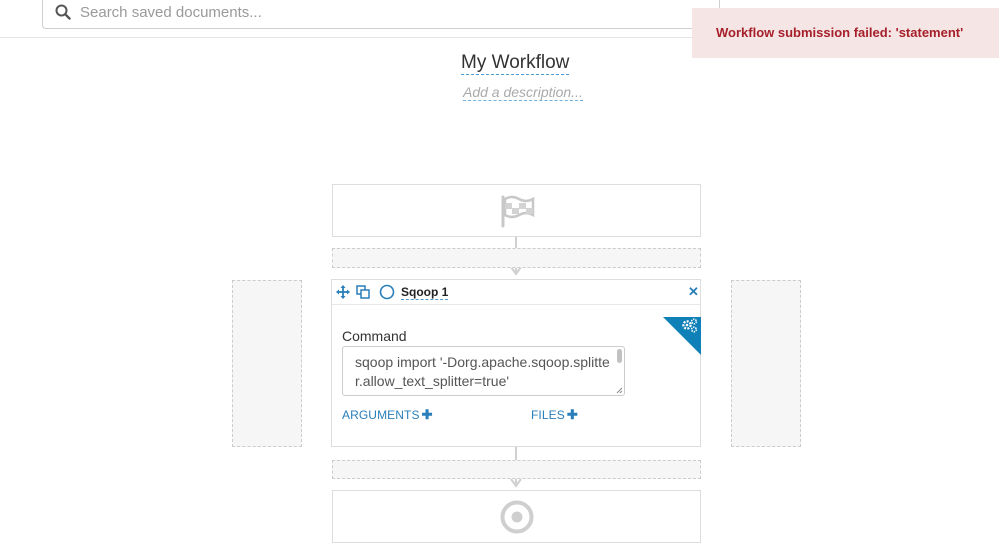 This screenshot has width=999, height=555. What do you see at coordinates (693, 292) in the screenshot?
I see `close-icon: ✕` at bounding box center [693, 292].